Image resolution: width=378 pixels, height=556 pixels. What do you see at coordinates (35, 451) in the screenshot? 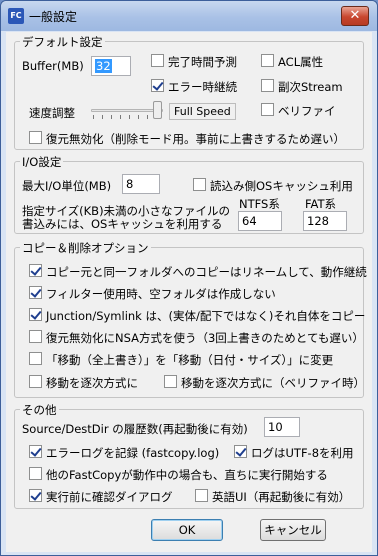
I see `error-log-checkbox` at bounding box center [35, 451].